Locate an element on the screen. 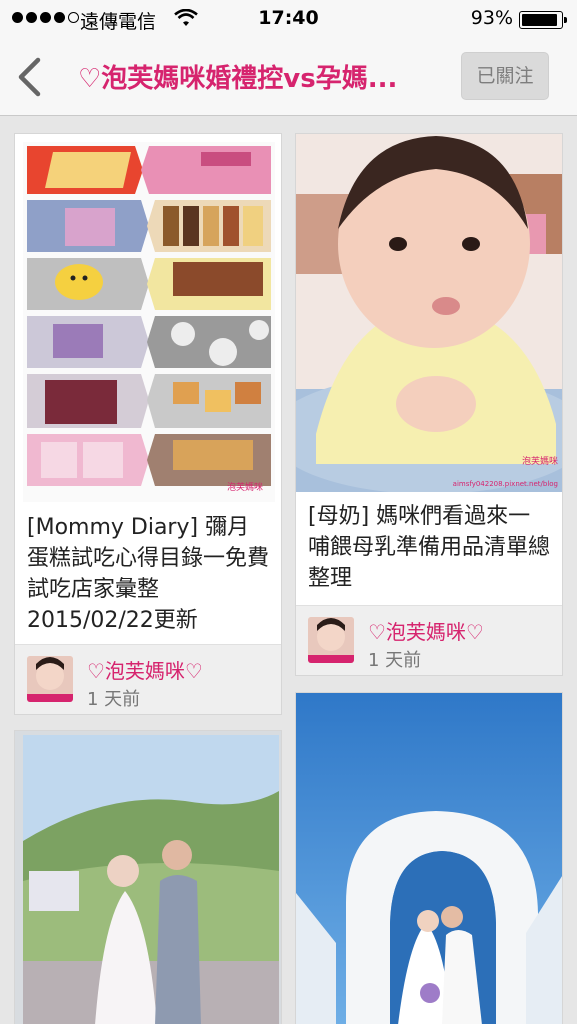  battery-icon is located at coordinates (543, 20).